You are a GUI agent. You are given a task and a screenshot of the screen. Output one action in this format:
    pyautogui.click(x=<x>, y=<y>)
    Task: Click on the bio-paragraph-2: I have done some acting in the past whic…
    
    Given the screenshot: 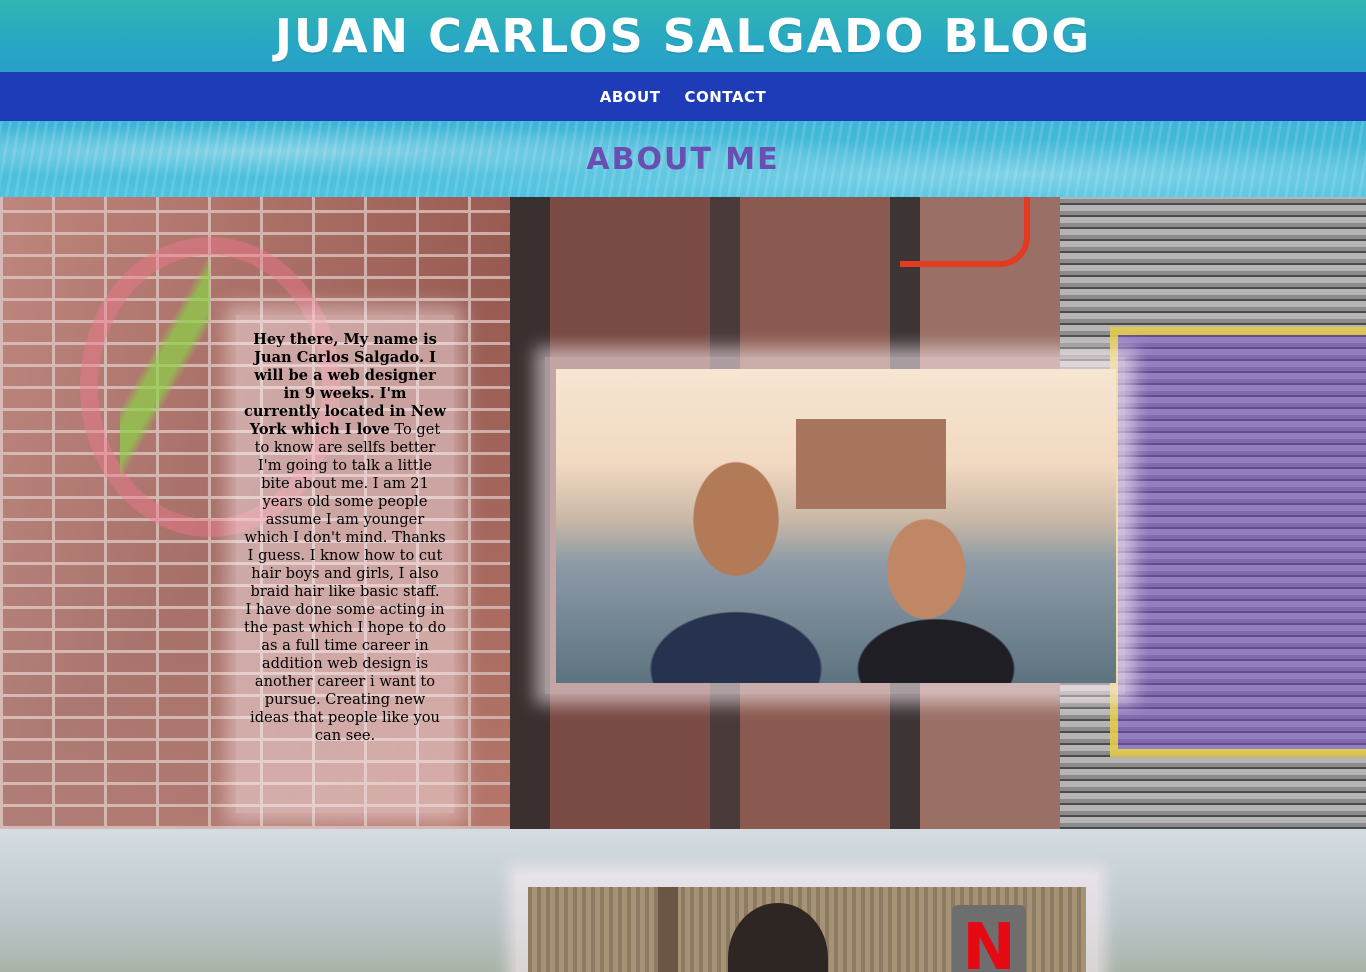 What is the action you would take?
    pyautogui.click(x=345, y=672)
    